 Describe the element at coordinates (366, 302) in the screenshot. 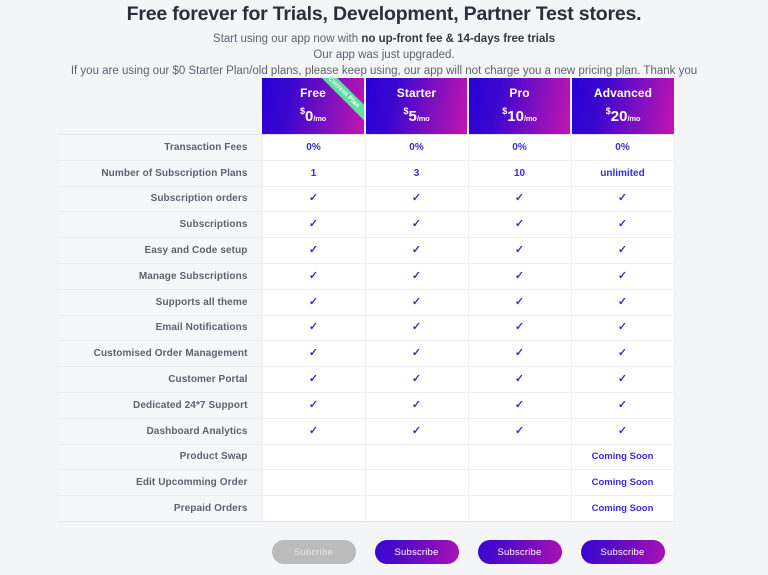

I see `table-row: Supports all theme ✓ ✓ ✓ ✓` at that location.